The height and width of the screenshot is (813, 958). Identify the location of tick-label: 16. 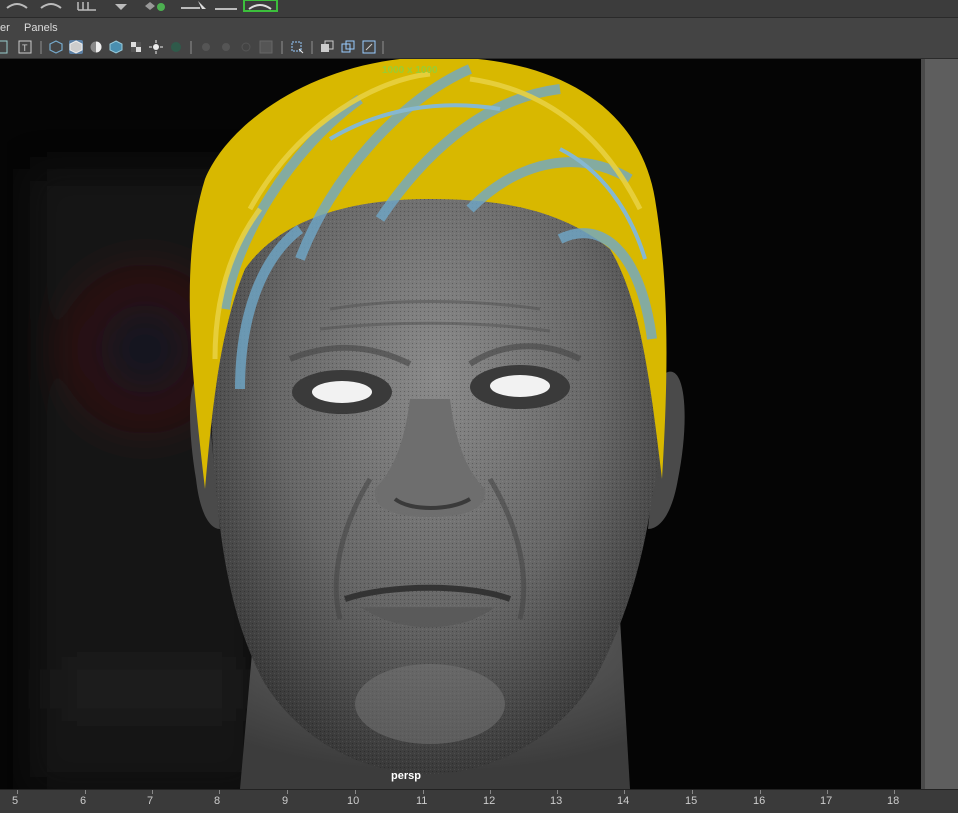
(759, 801).